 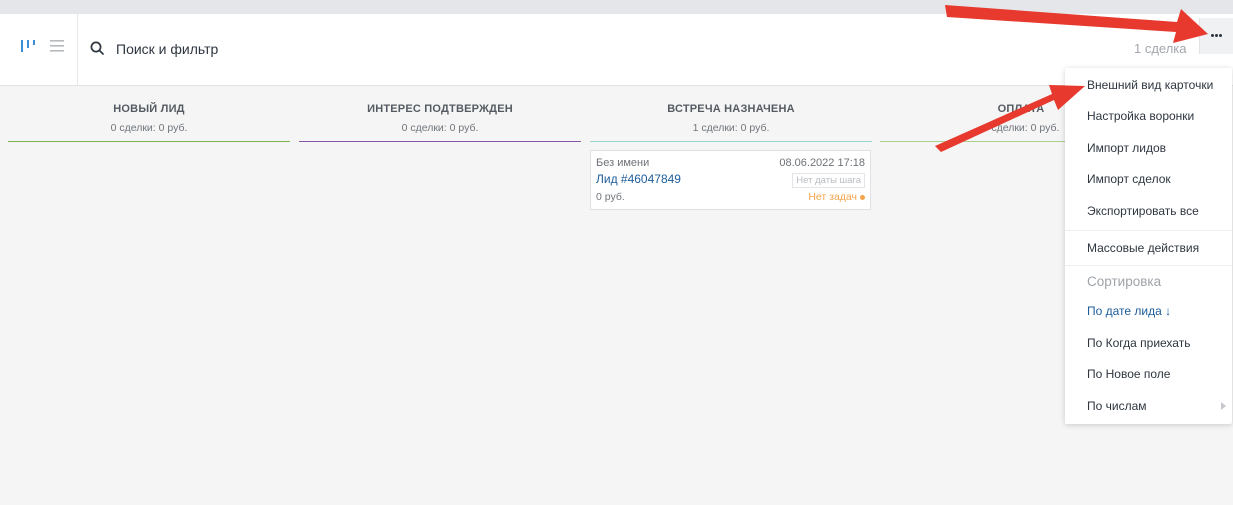 What do you see at coordinates (1117, 406) in the screenshot?
I see `menu-item-label: По числам` at bounding box center [1117, 406].